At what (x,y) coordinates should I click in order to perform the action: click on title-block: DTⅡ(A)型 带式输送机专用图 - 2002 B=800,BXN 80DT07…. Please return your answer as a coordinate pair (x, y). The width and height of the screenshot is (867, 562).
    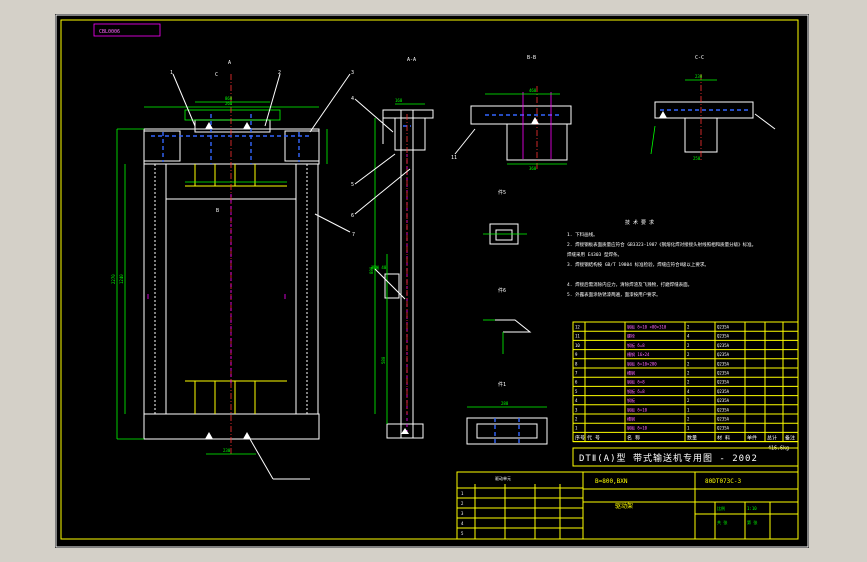
    Looking at the image, I should click on (627, 493).